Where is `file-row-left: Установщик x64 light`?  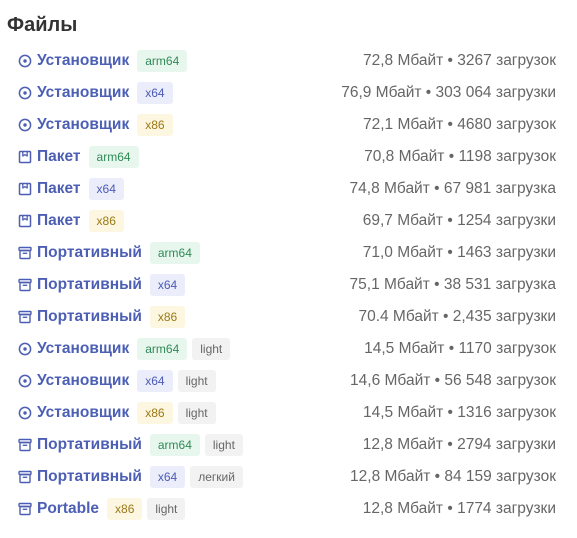
file-row-left: Установщик x64 light is located at coordinates (110, 381).